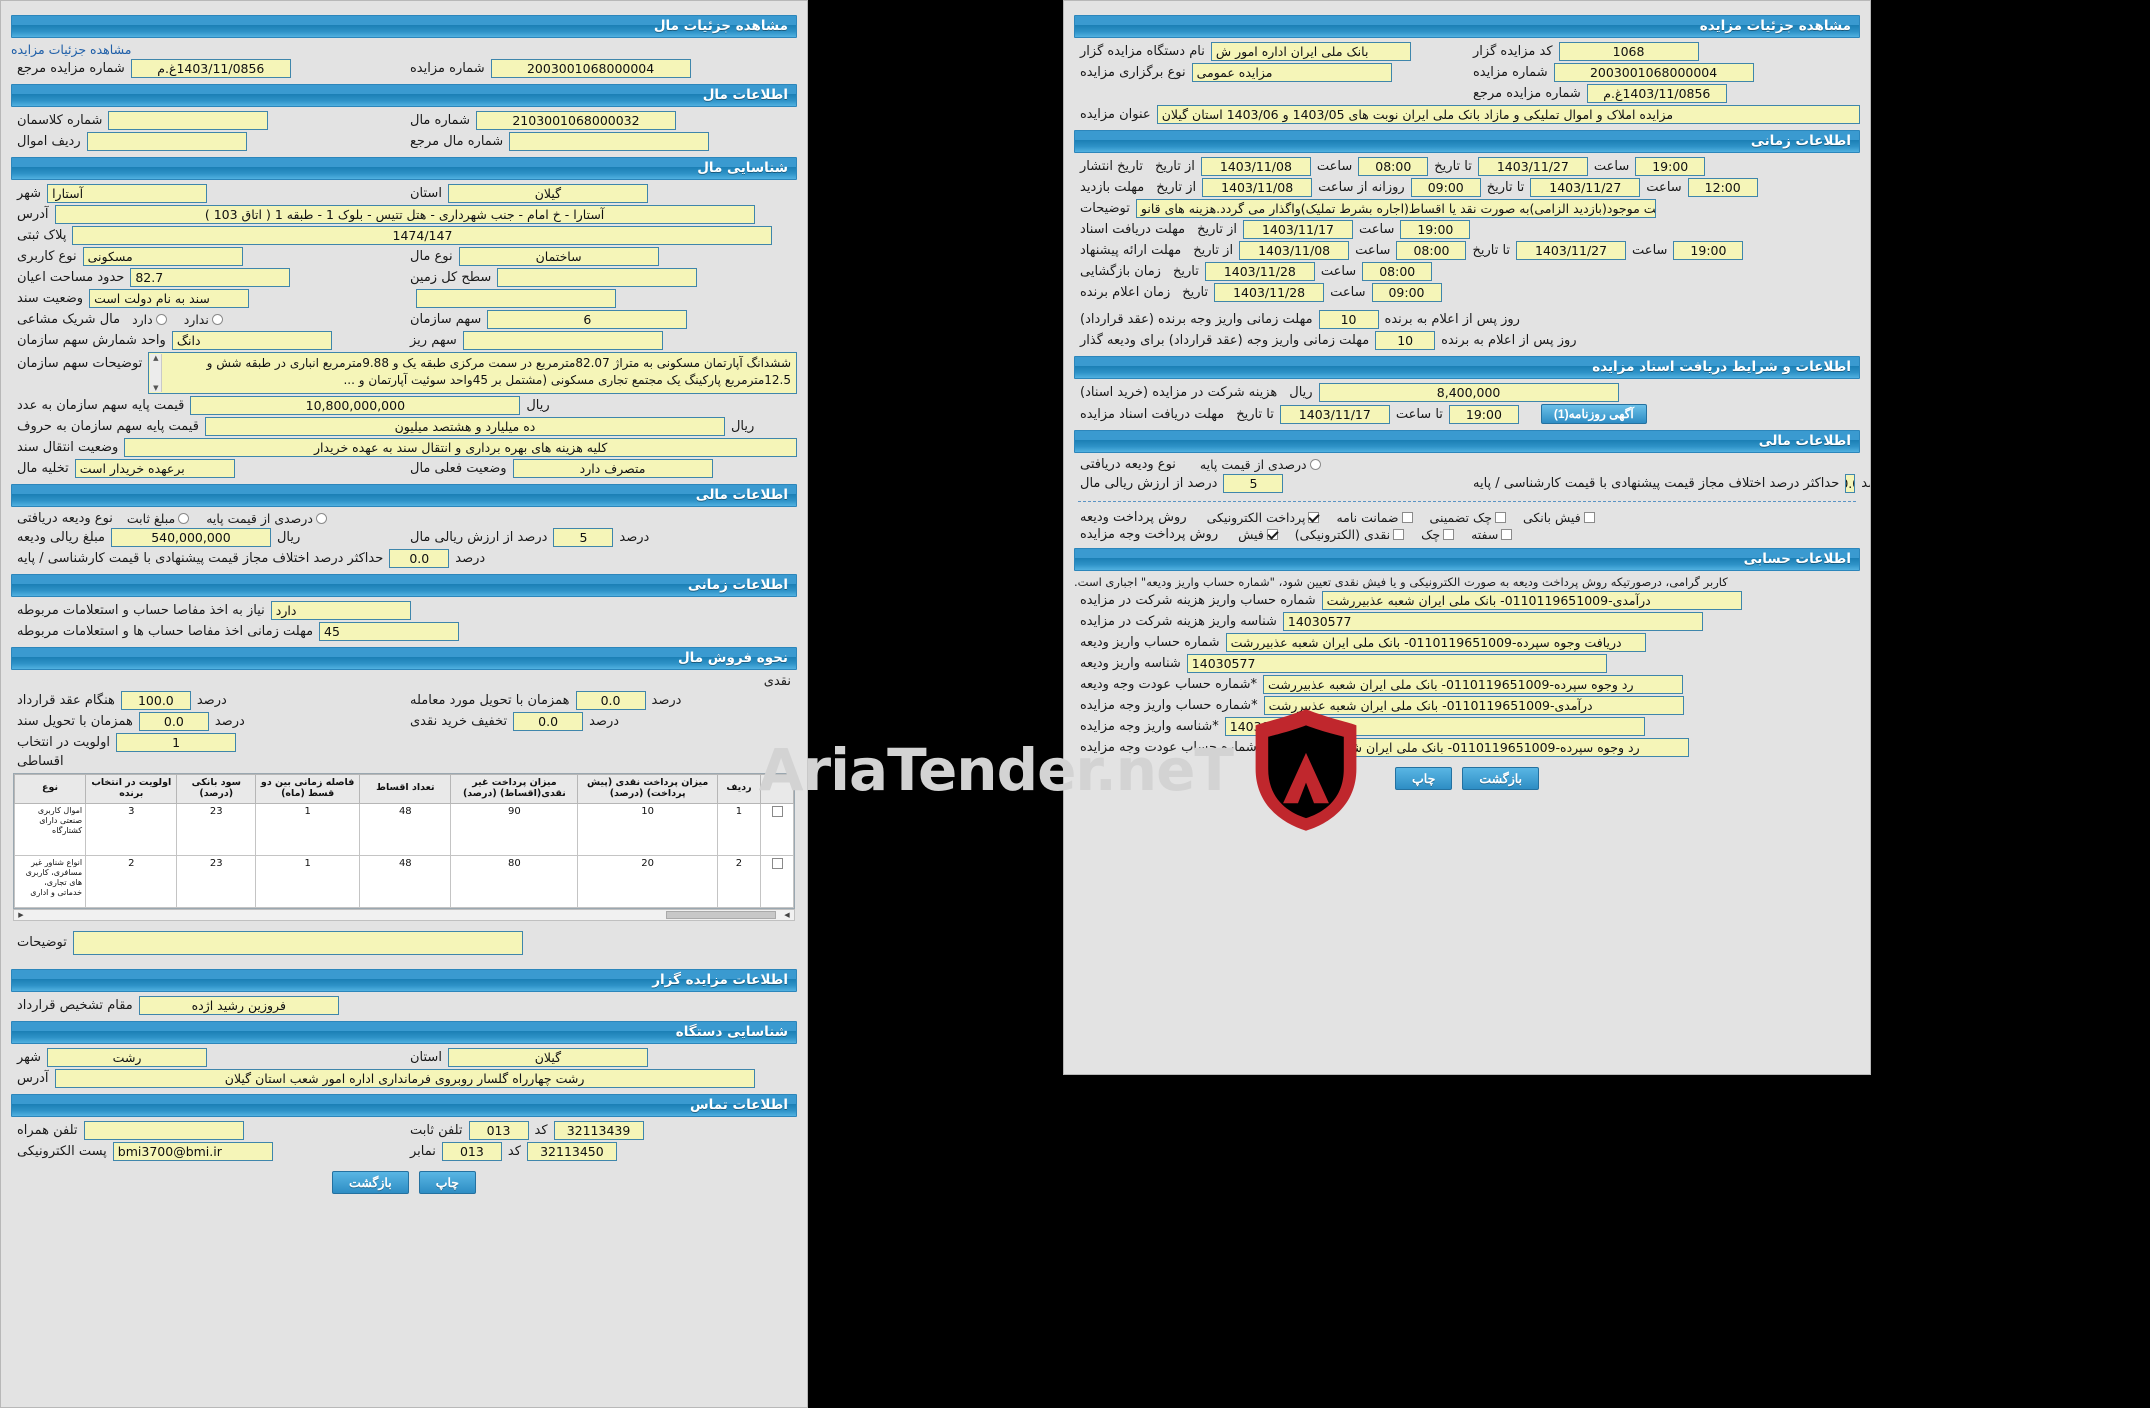  I want to click on scrollbar-thumb, so click(721, 914).